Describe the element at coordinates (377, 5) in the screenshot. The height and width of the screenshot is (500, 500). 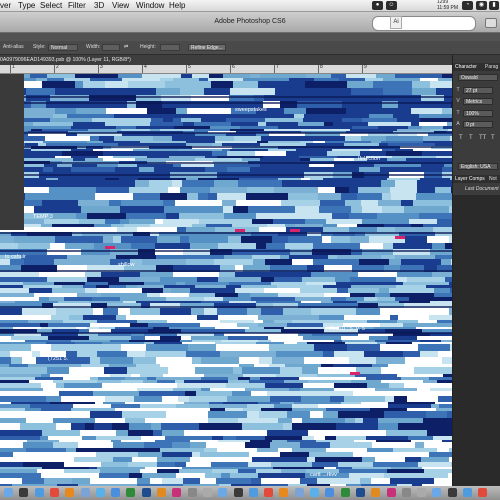
I see `spotlight-icon: ●` at that location.